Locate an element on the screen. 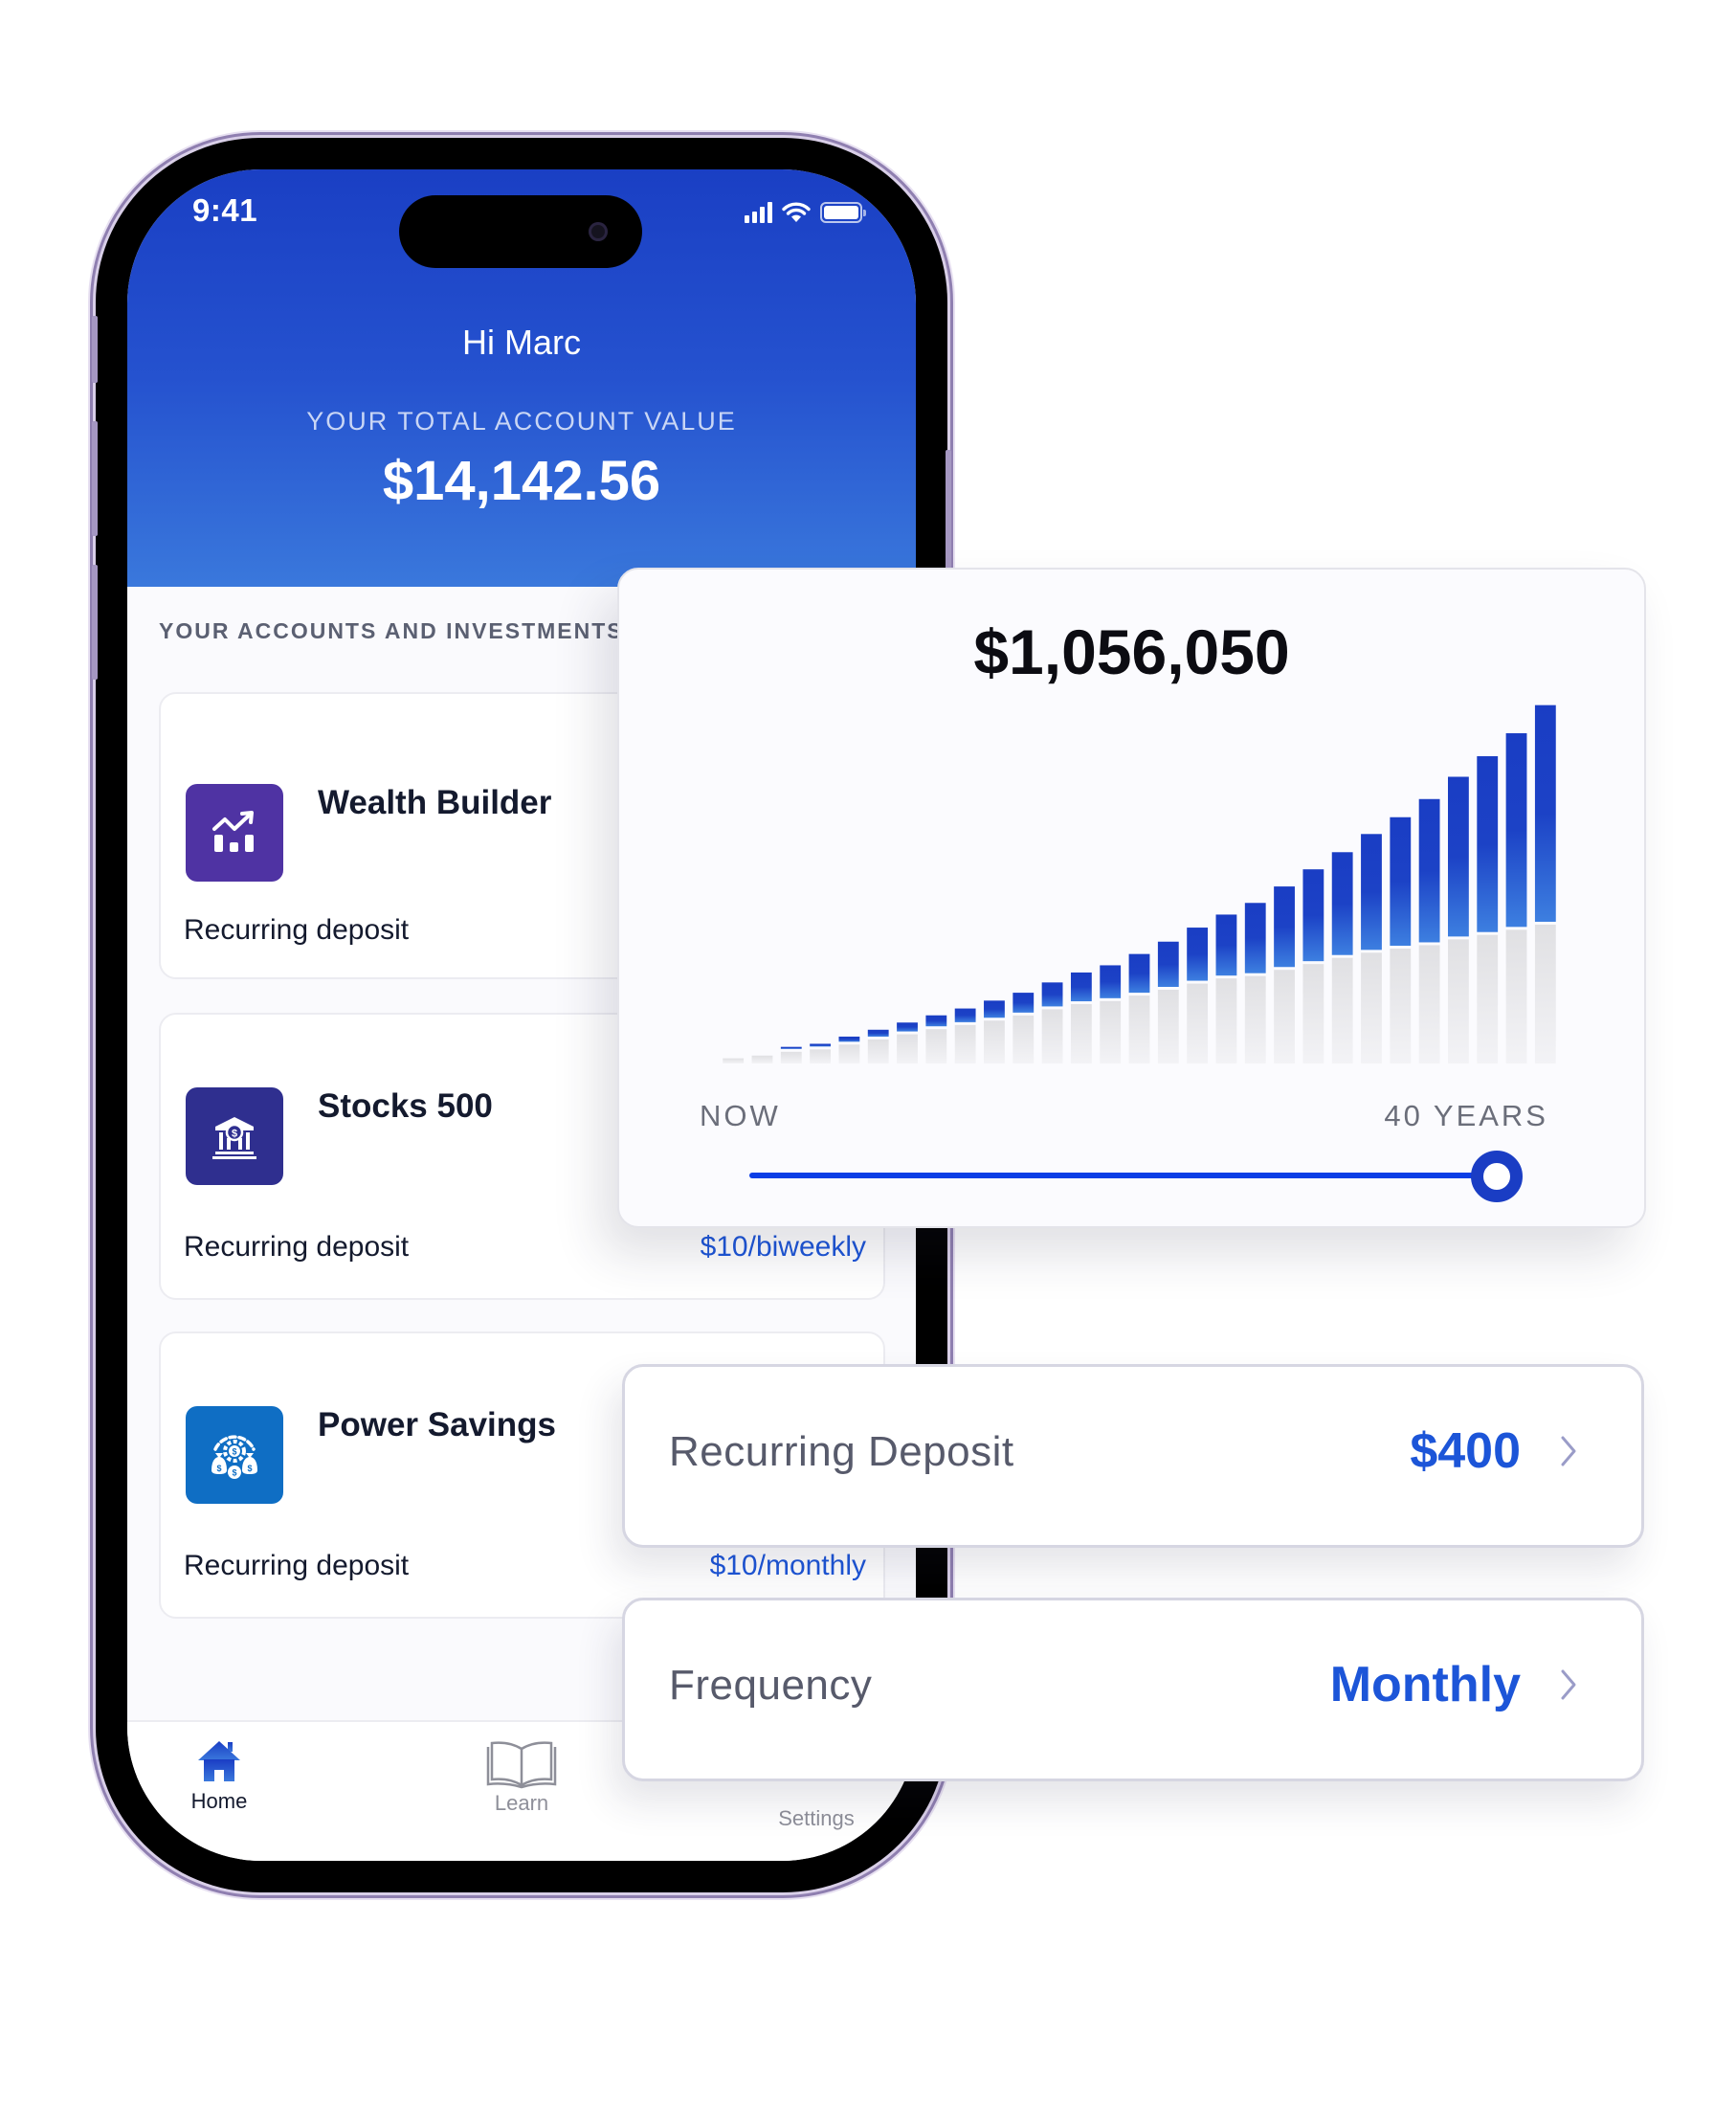 The width and height of the screenshot is (1736, 2103). time-horizon-slider-track is located at coordinates (1121, 1175).